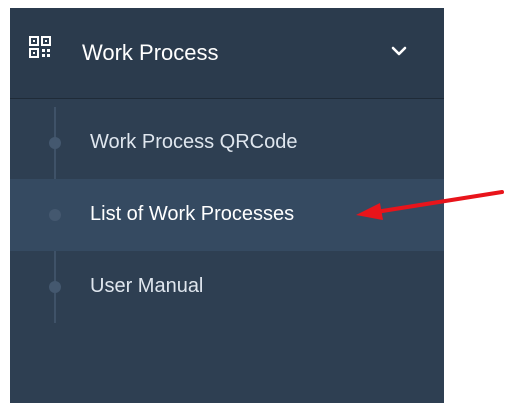 The height and width of the screenshot is (411, 506). Describe the element at coordinates (147, 286) in the screenshot. I see `submenu-item-label: User Manual` at that location.